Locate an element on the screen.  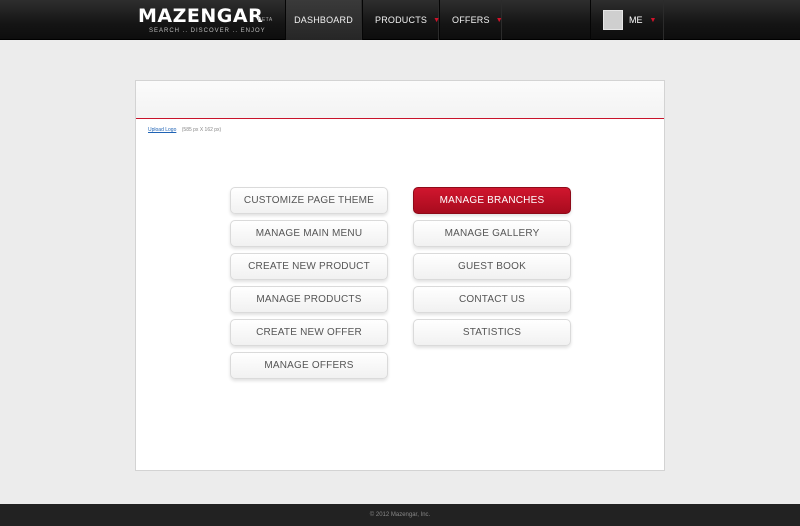
logo-beta-badge: BETA is located at coordinates (265, 20).